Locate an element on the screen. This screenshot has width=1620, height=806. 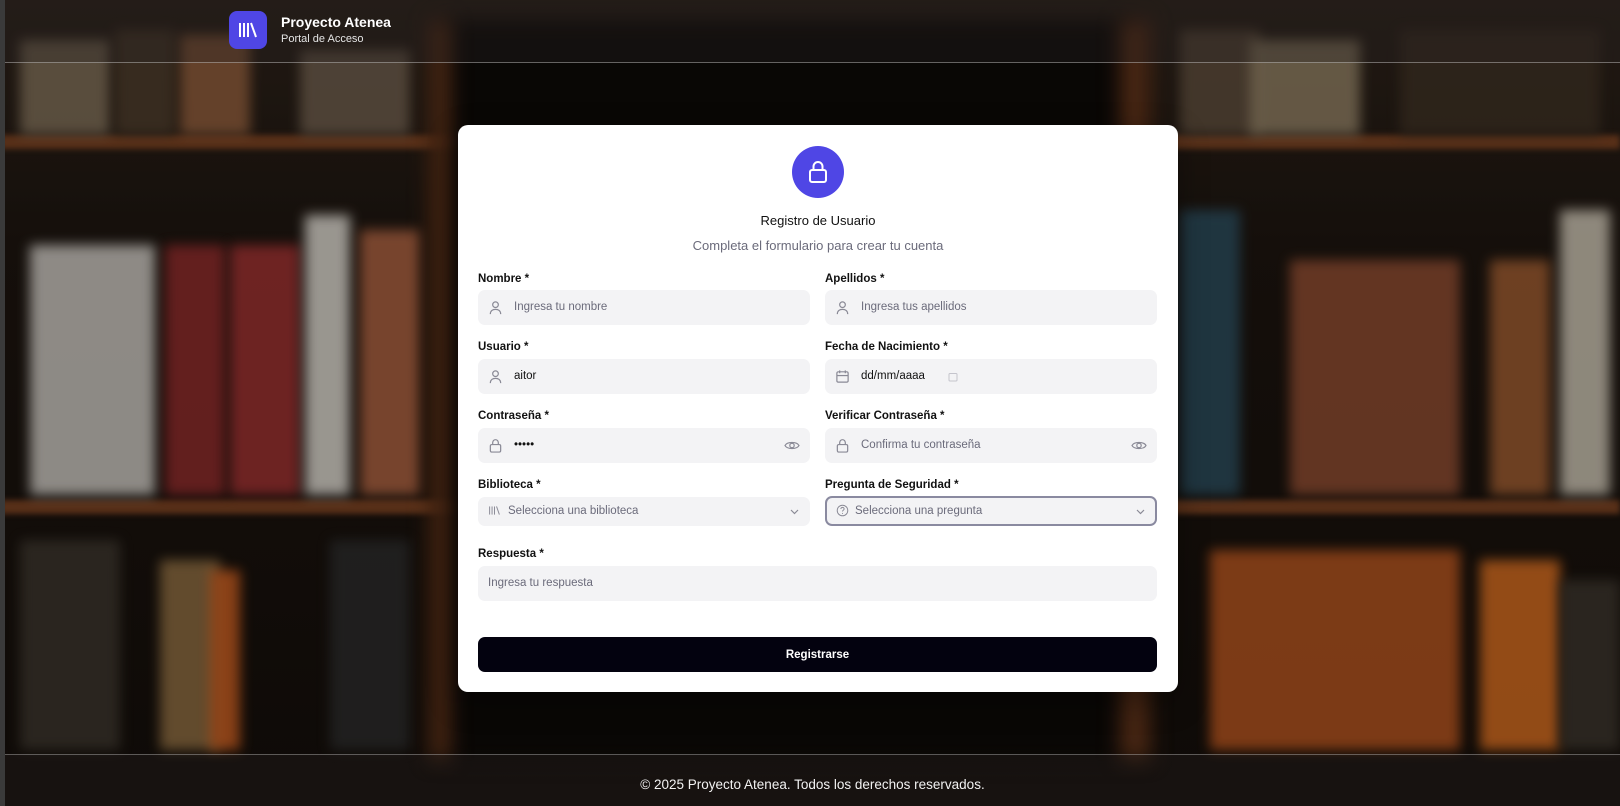
calendar-icon is located at coordinates (842, 376).